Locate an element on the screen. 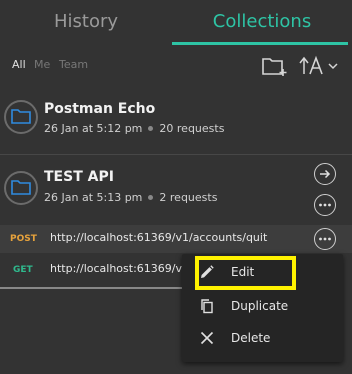 The height and width of the screenshot is (374, 352). collection-name: TEST API is located at coordinates (79, 177).